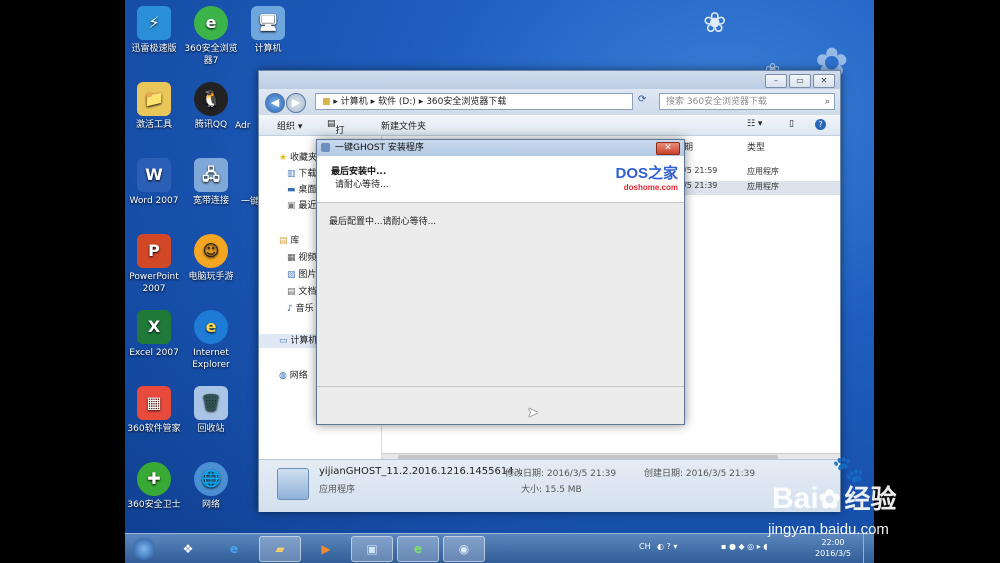 The image size is (1000, 563). I want to click on desktop-icon-word: W Word 2007, so click(154, 182).